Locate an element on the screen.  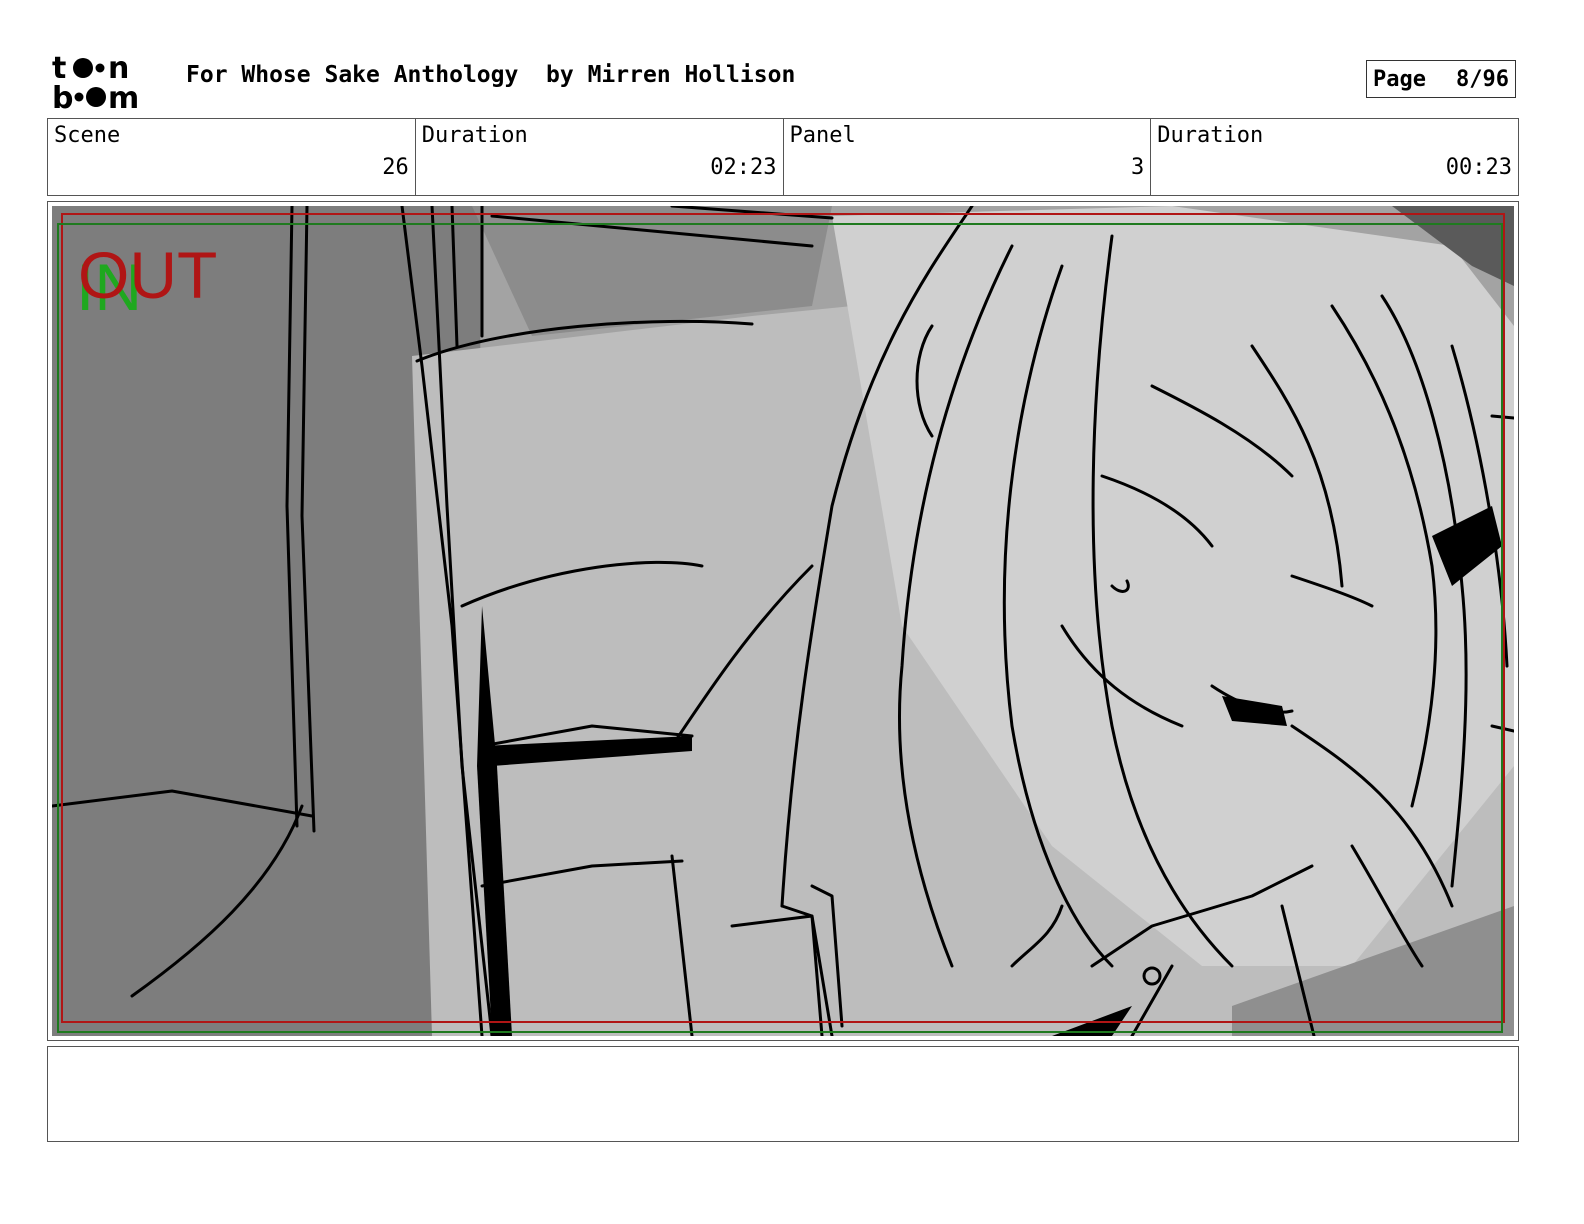
svg-text: m is located at coordinates (123, 95).